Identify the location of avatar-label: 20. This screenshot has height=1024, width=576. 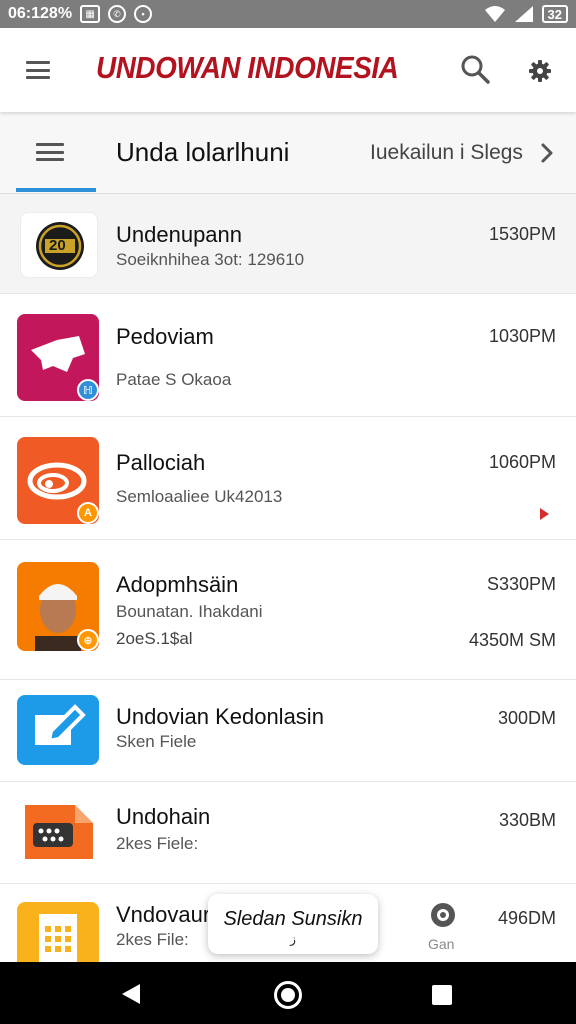
(57, 245).